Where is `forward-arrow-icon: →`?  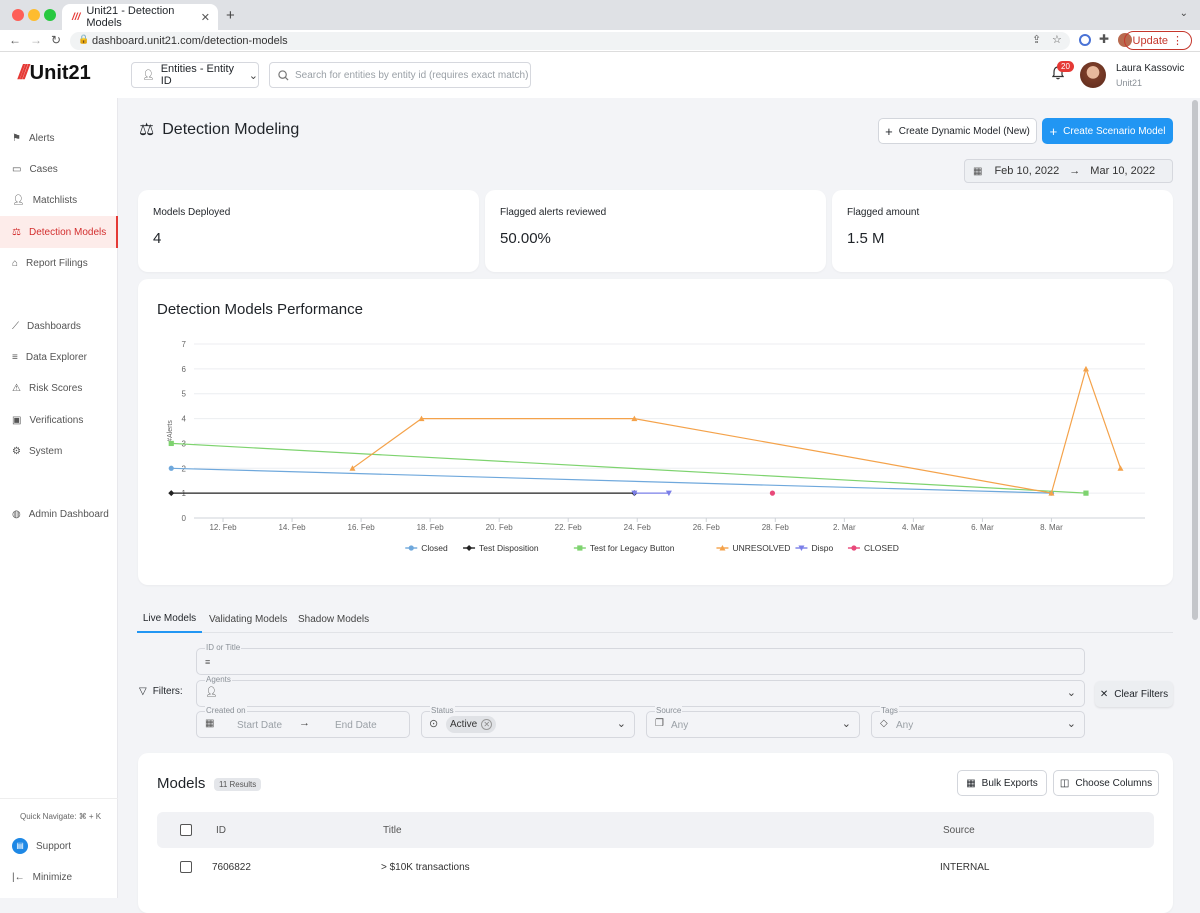 forward-arrow-icon: → is located at coordinates (36, 40).